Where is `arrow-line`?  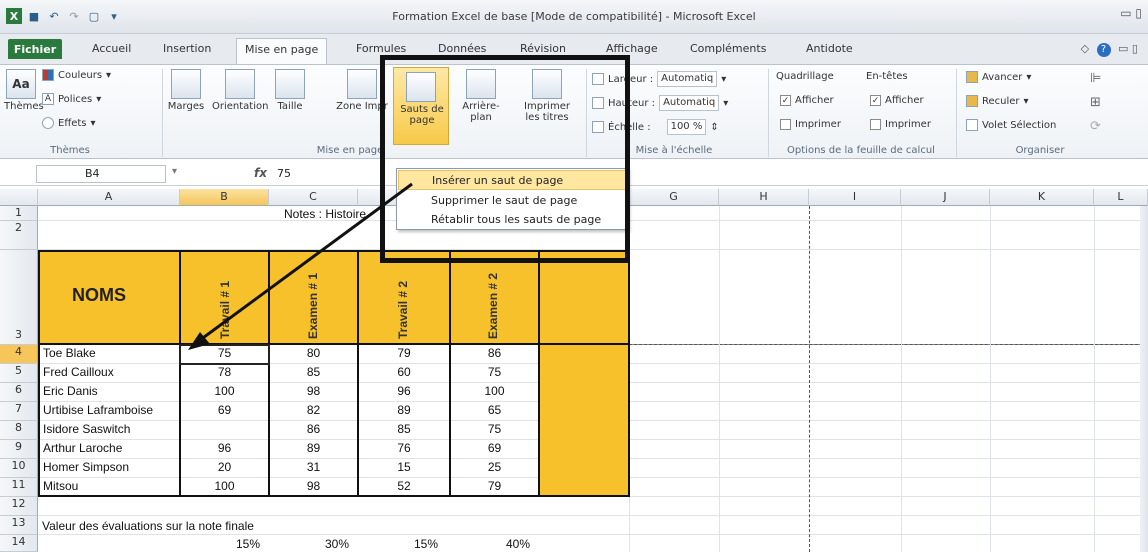
arrow-line is located at coordinates (304, 263).